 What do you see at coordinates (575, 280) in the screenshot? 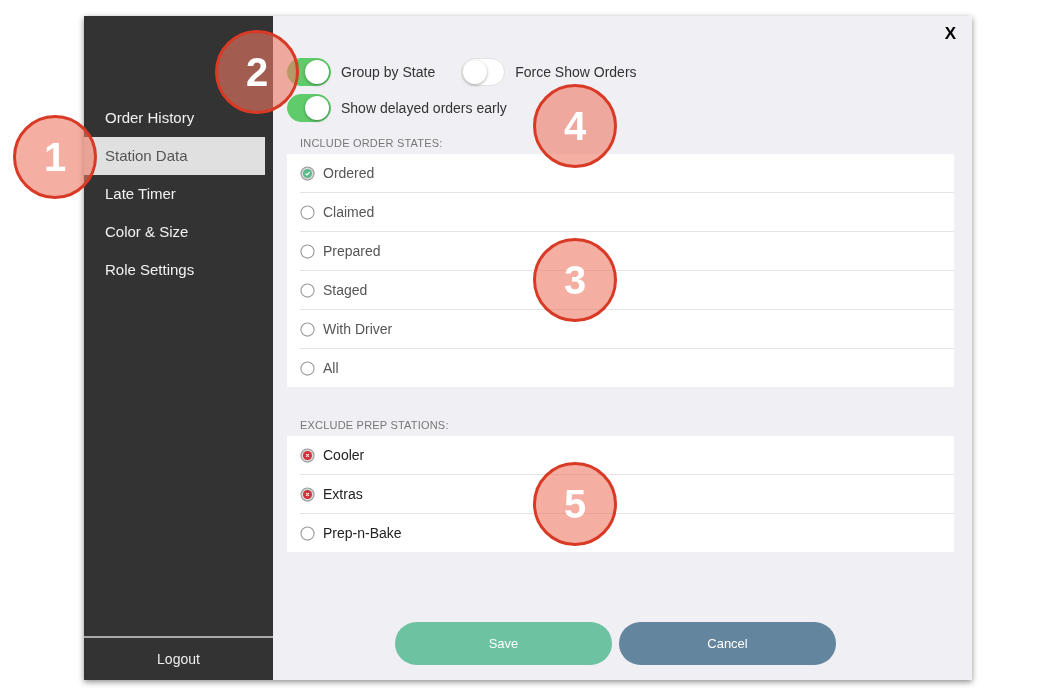
I see `callout-marker: 3` at bounding box center [575, 280].